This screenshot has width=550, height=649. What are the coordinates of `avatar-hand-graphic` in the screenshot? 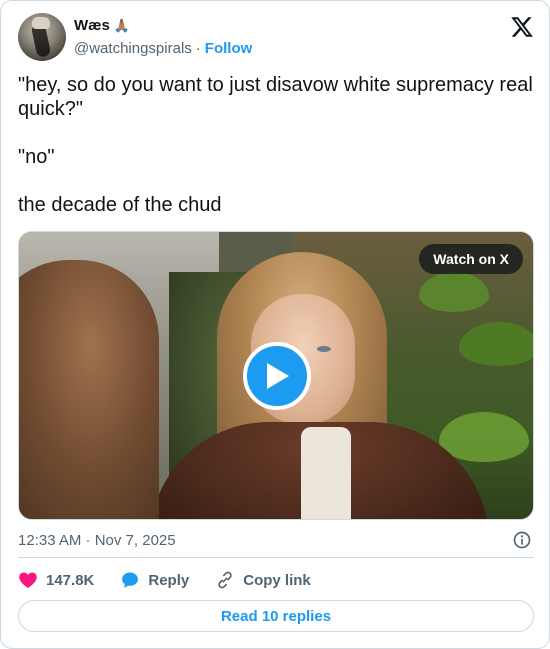 It's located at (41, 23).